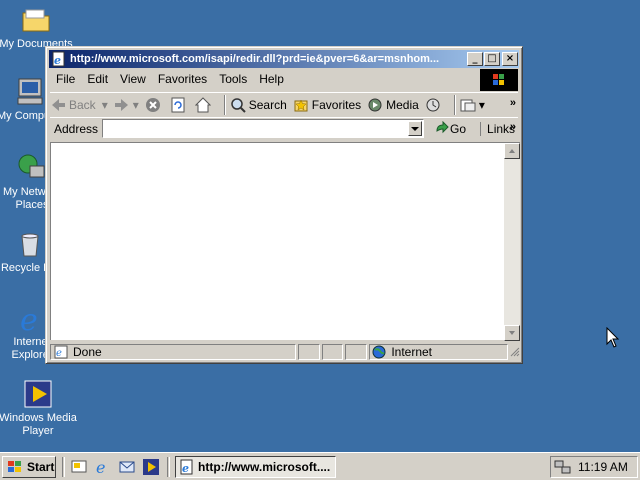 Image resolution: width=640 pixels, height=480 pixels. What do you see at coordinates (87, 352) in the screenshot?
I see `status-text: Done` at bounding box center [87, 352].